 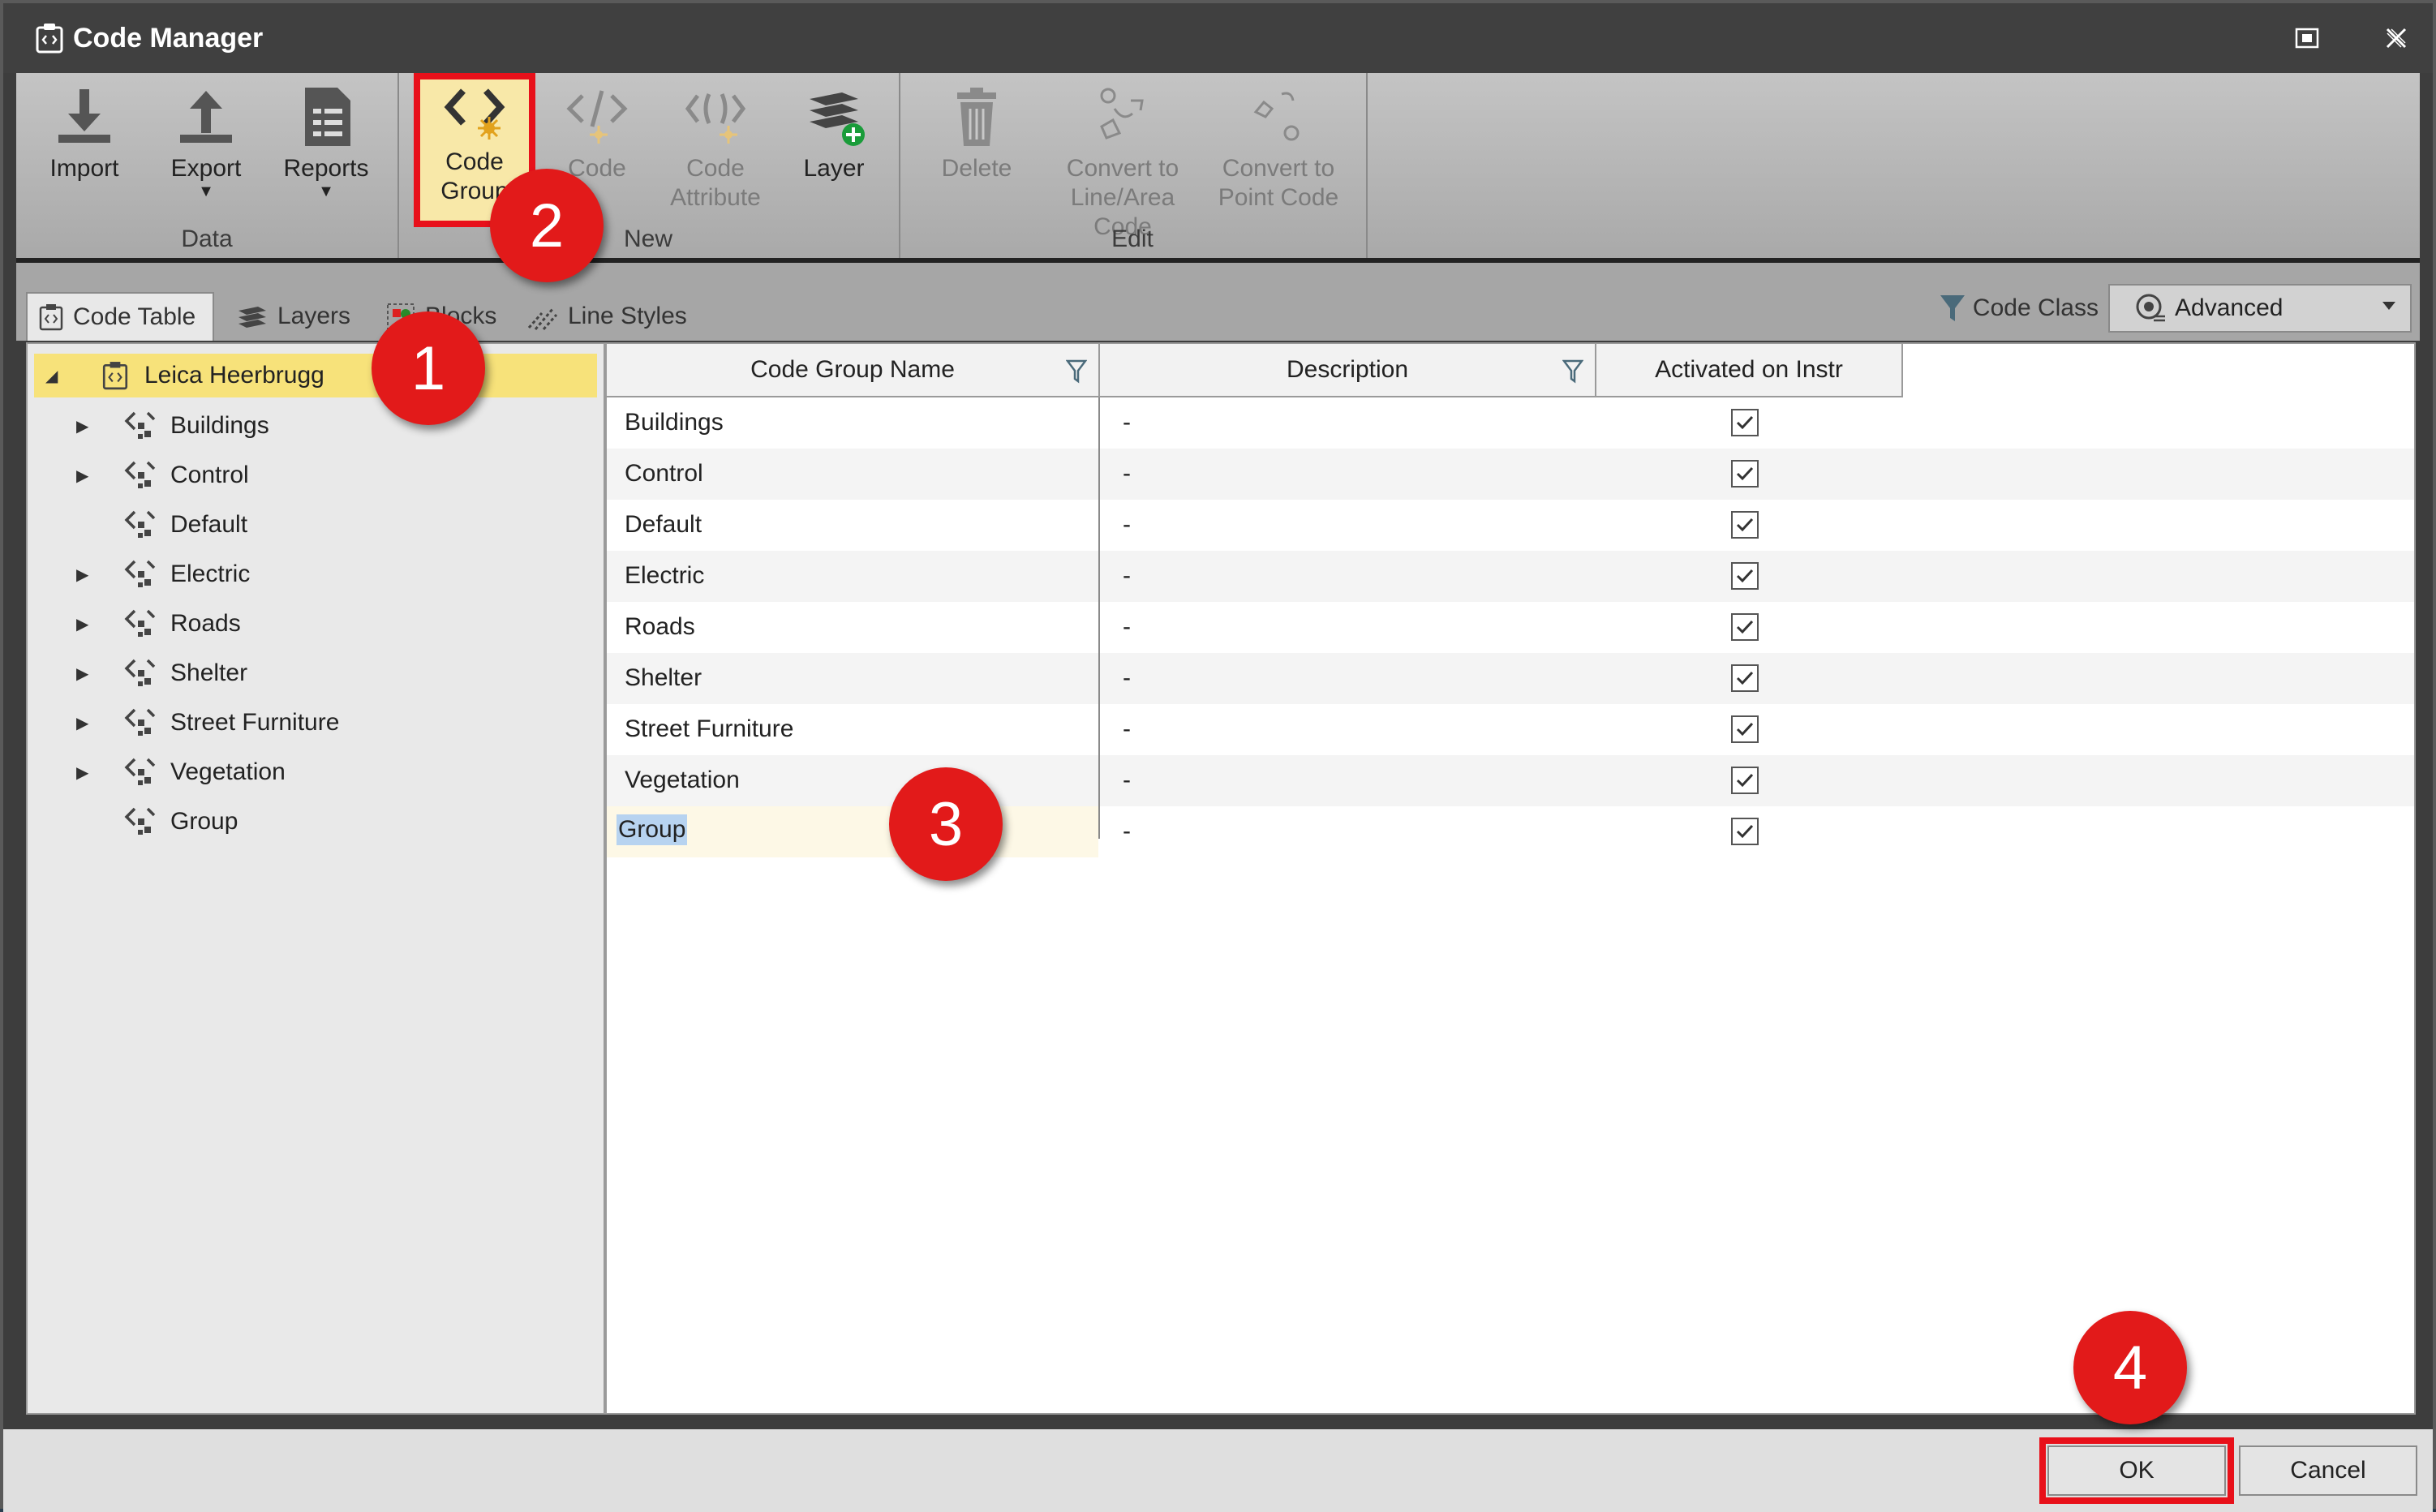 I want to click on column-header-label: Description, so click(x=1347, y=369).